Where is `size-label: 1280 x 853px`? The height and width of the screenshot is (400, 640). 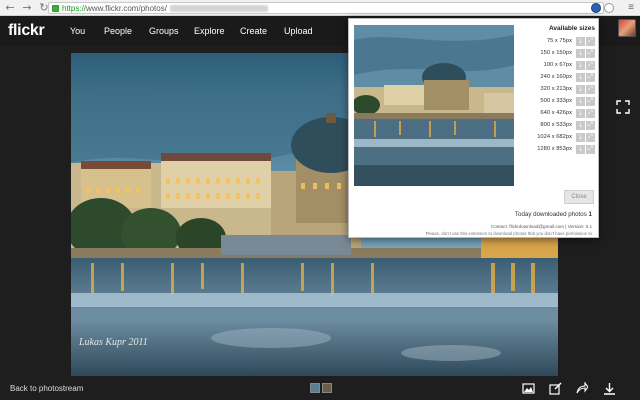
size-label: 1280 x 853px is located at coordinates (554, 149).